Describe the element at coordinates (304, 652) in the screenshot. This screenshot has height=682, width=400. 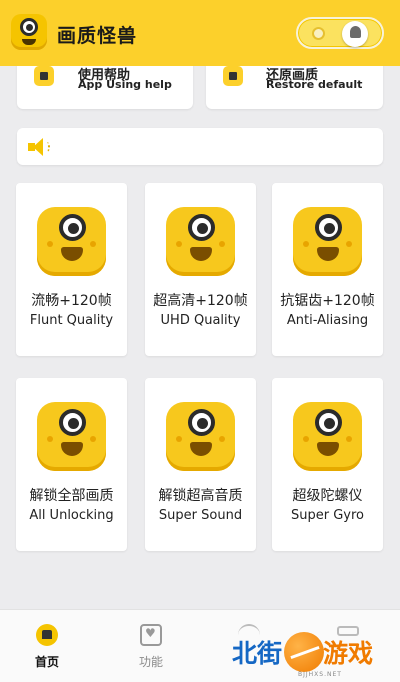
I see `watermark-ball-icon` at that location.